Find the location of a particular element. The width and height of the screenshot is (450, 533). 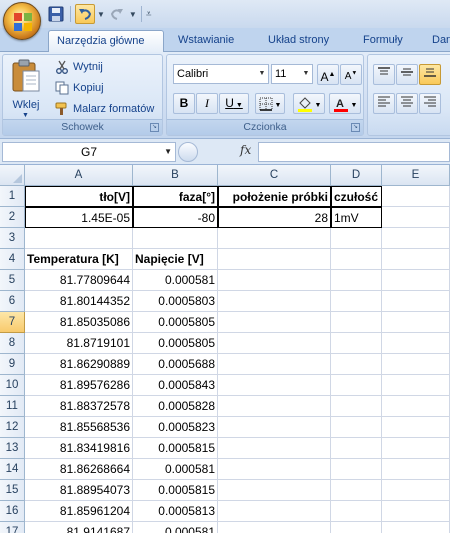

cell-a16: 81.85961204 is located at coordinates (79, 511).